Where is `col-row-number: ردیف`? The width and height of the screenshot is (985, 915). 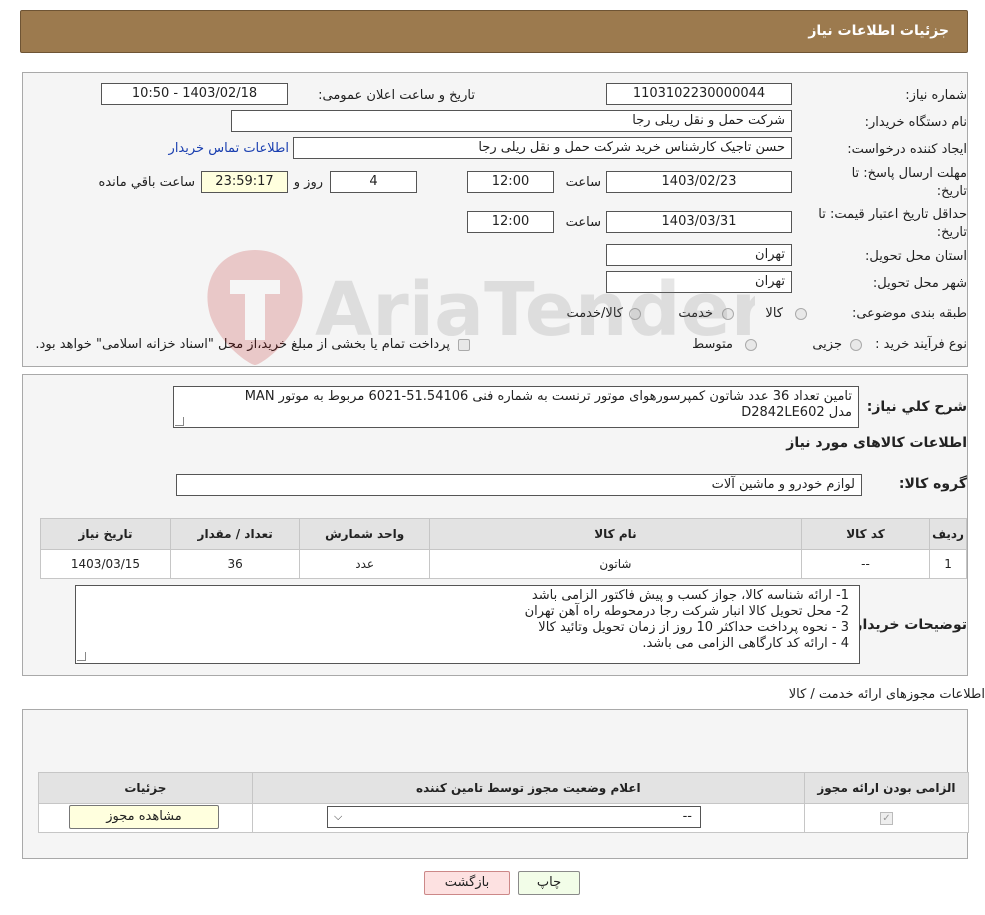
col-row-number: ردیف is located at coordinates (948, 534).